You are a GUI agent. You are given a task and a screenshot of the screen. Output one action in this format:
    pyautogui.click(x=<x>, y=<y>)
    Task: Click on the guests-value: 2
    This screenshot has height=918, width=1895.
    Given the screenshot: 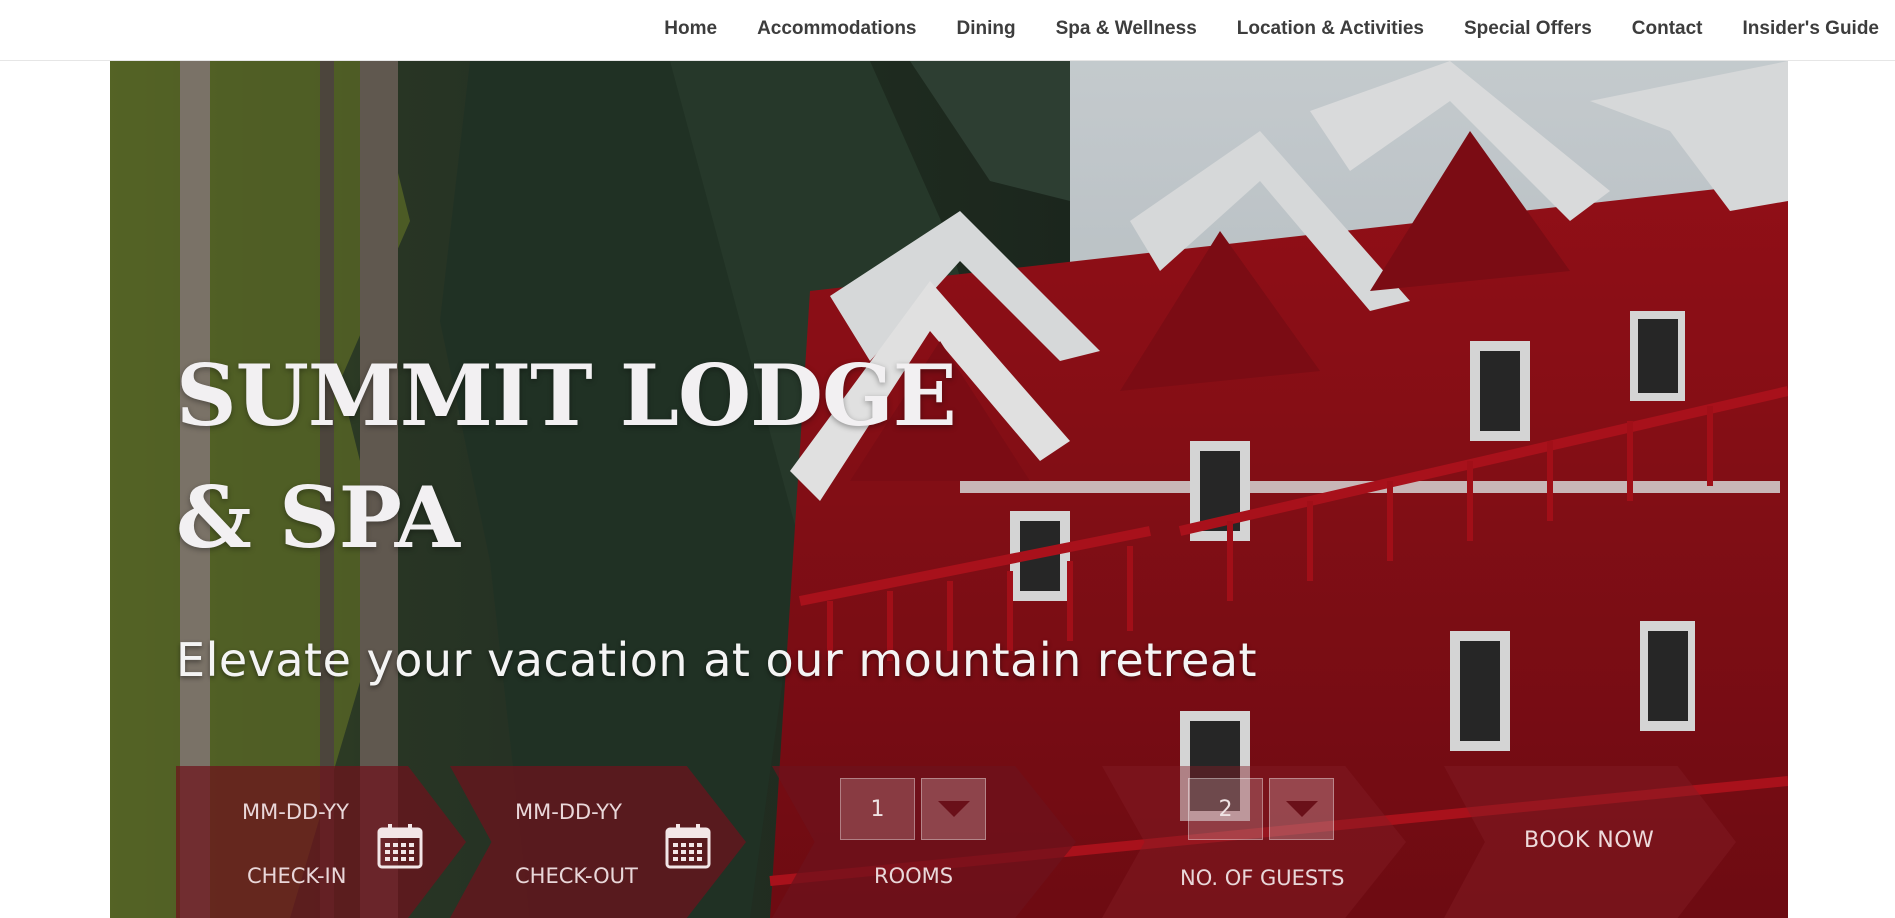 What is the action you would take?
    pyautogui.click(x=1225, y=809)
    